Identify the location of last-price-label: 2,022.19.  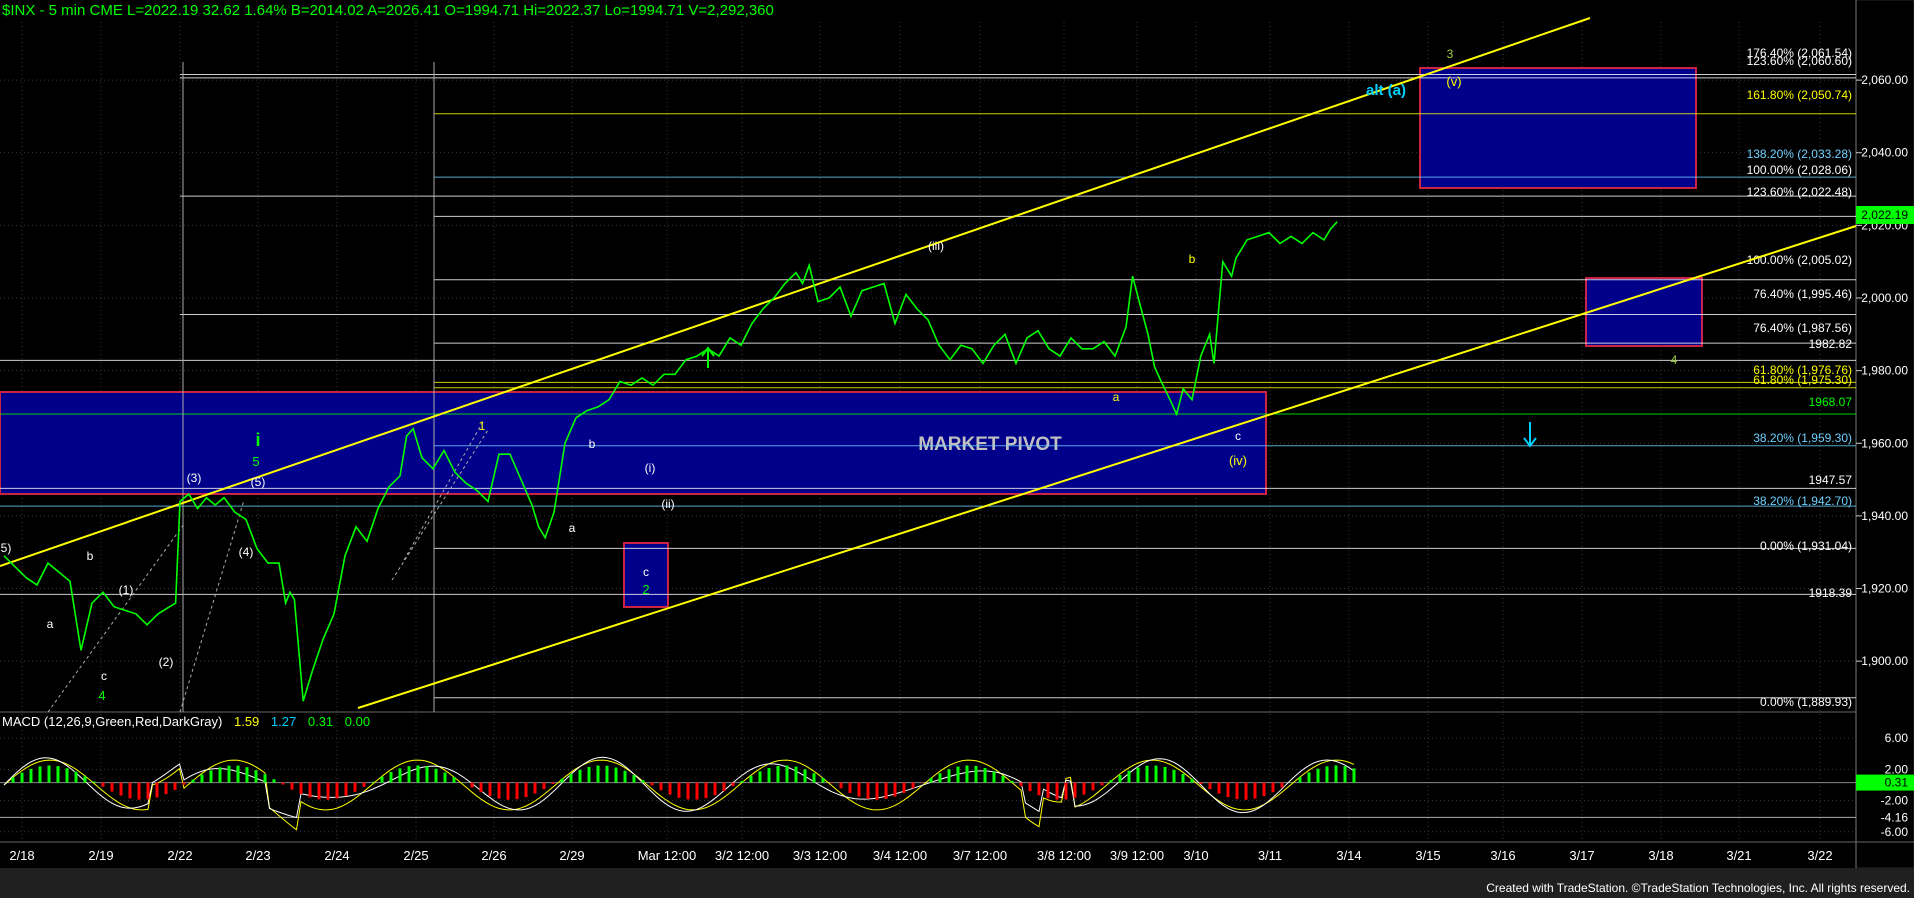
(1884, 215).